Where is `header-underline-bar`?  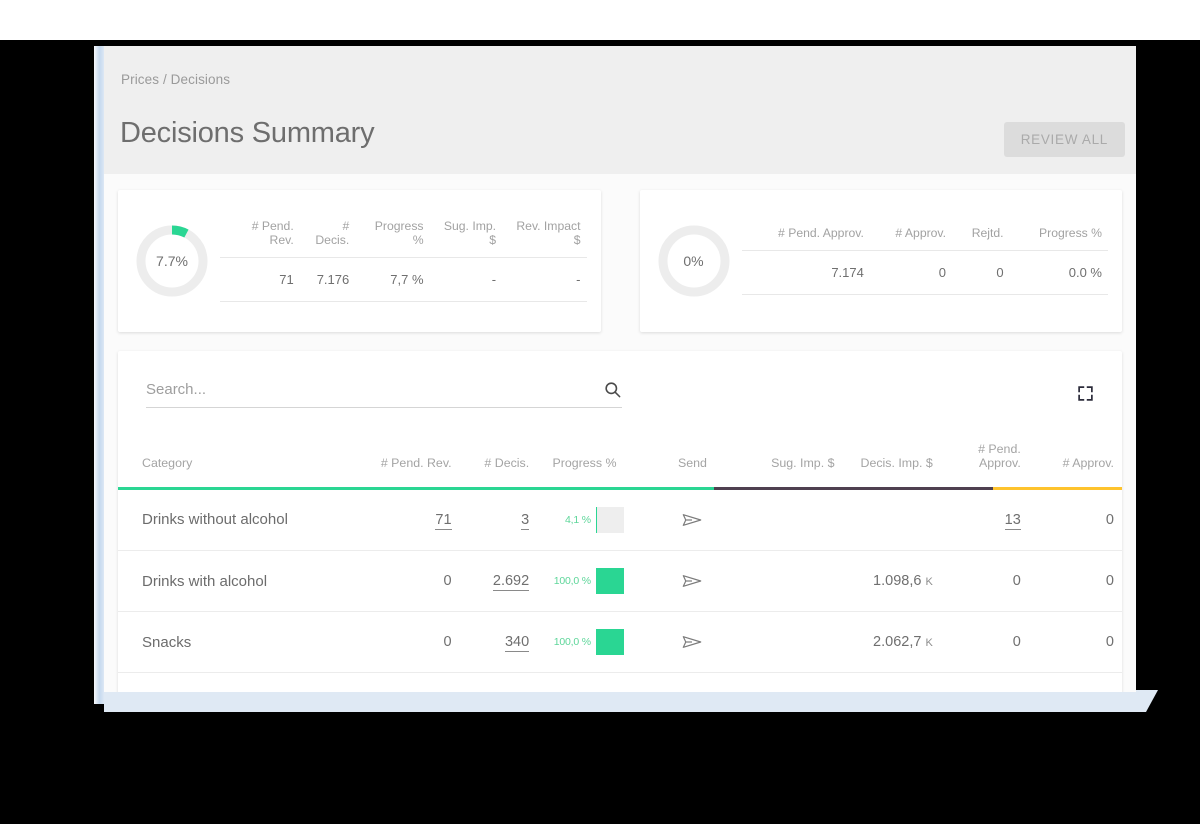 header-underline-bar is located at coordinates (620, 488).